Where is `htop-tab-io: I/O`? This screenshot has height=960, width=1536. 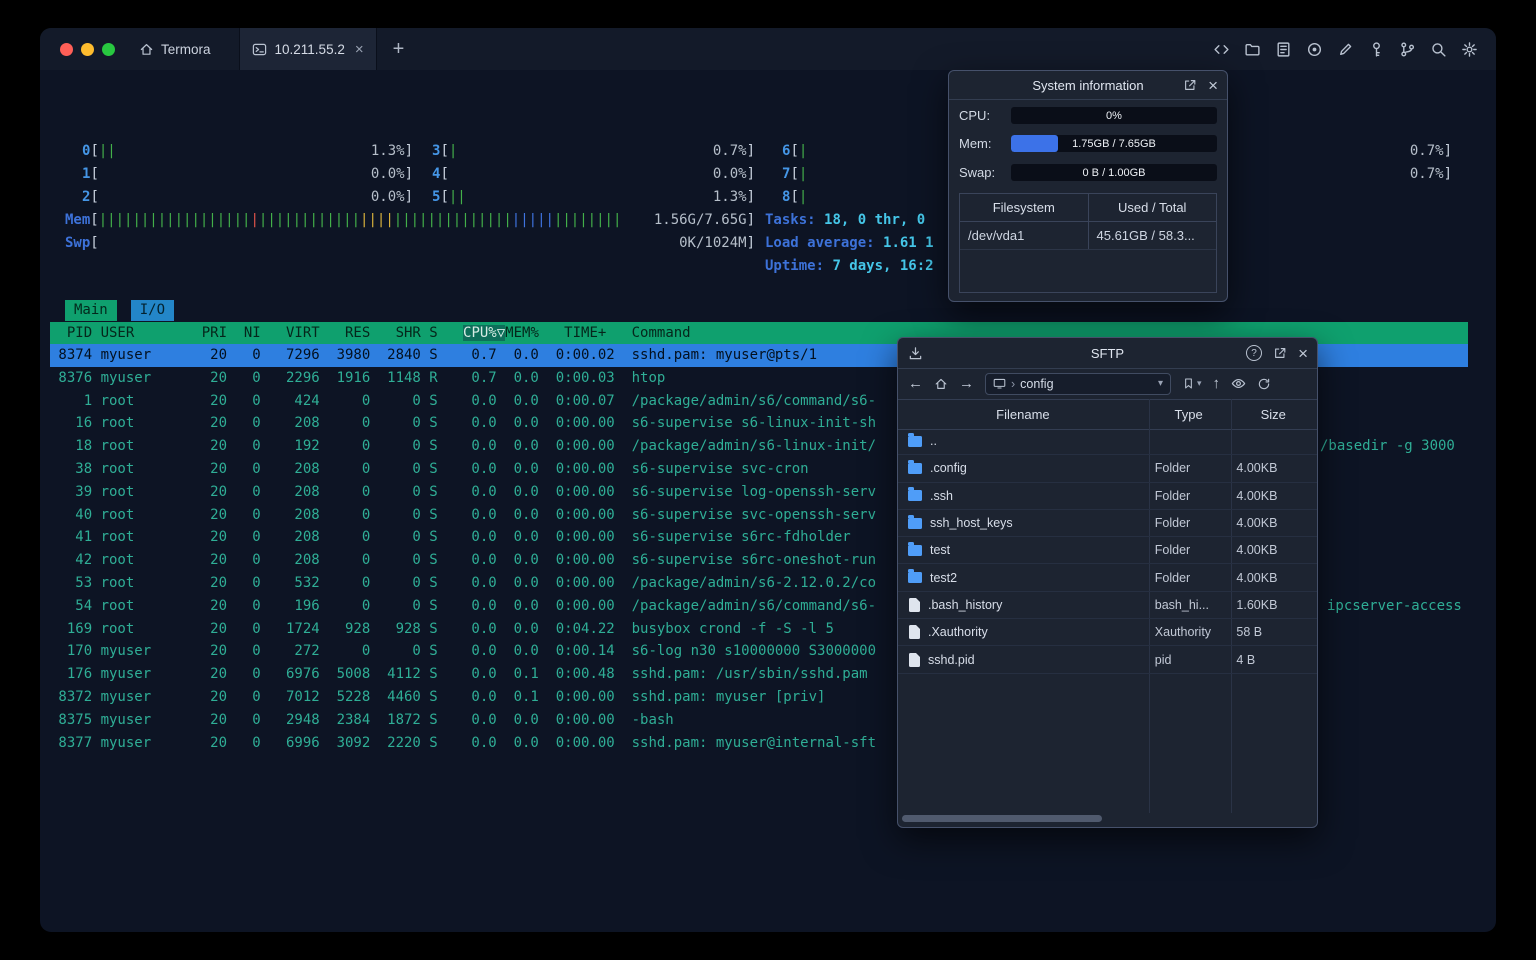 htop-tab-io: I/O is located at coordinates (152, 310).